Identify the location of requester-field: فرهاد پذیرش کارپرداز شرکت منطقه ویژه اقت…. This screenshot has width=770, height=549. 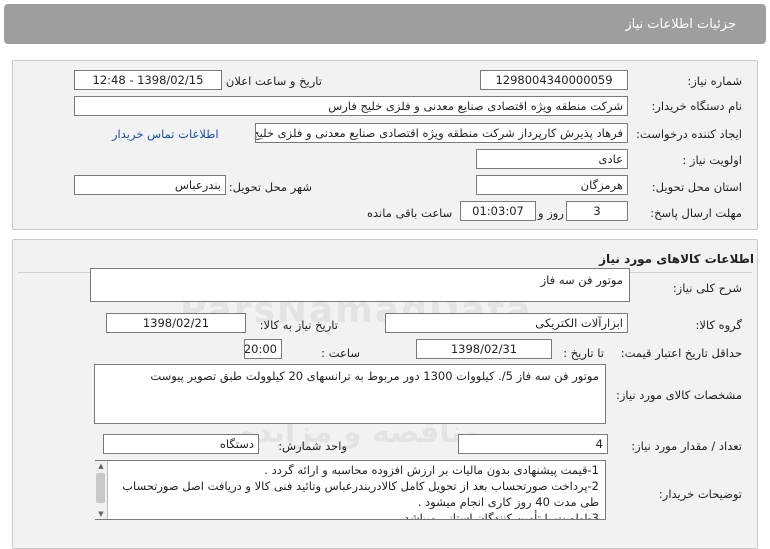
(441, 133).